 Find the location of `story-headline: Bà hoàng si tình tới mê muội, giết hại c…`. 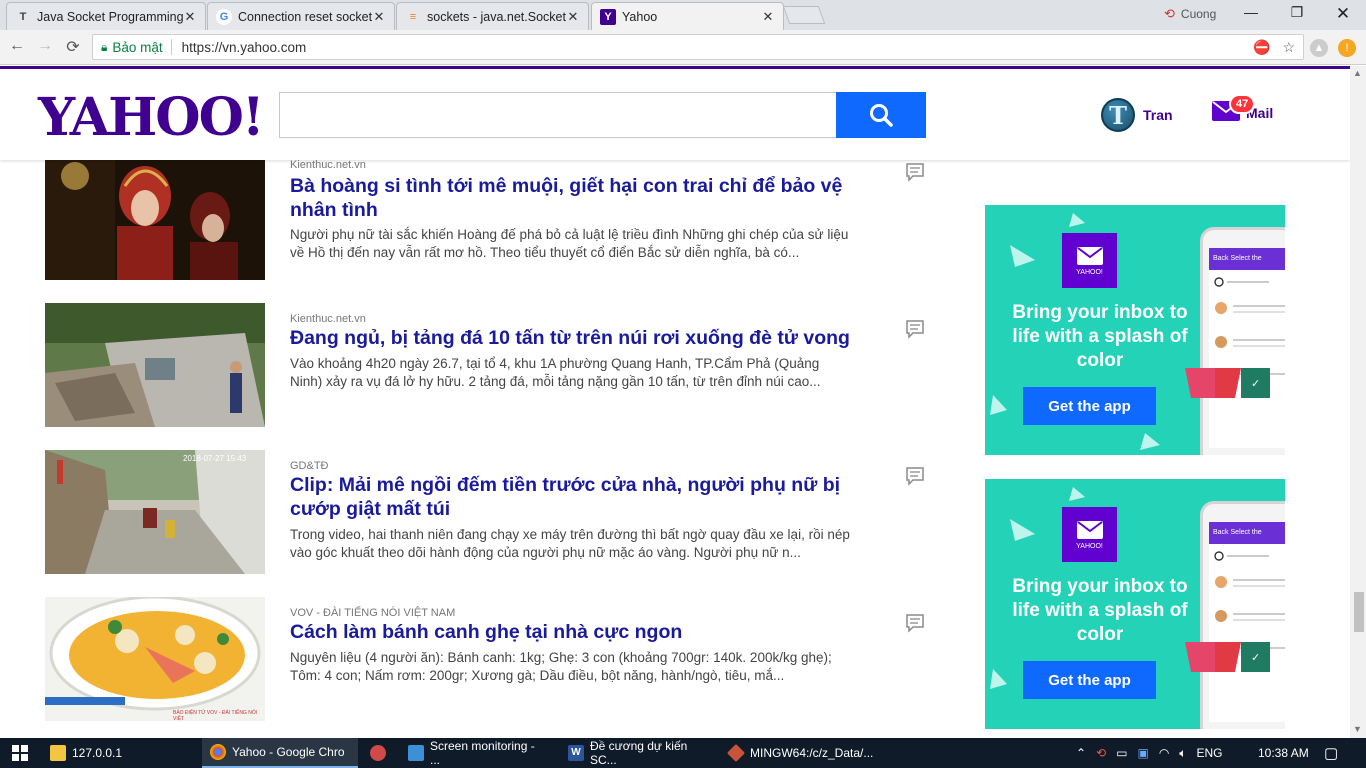

story-headline: Bà hoàng si tình tới mê muội, giết hại c… is located at coordinates (570, 198).